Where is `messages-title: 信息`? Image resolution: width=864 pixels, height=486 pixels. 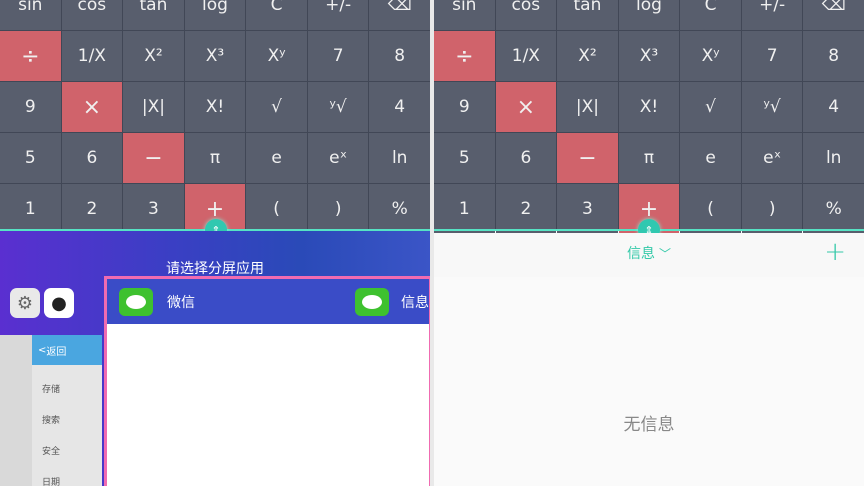
messages-title: 信息 is located at coordinates (640, 254).